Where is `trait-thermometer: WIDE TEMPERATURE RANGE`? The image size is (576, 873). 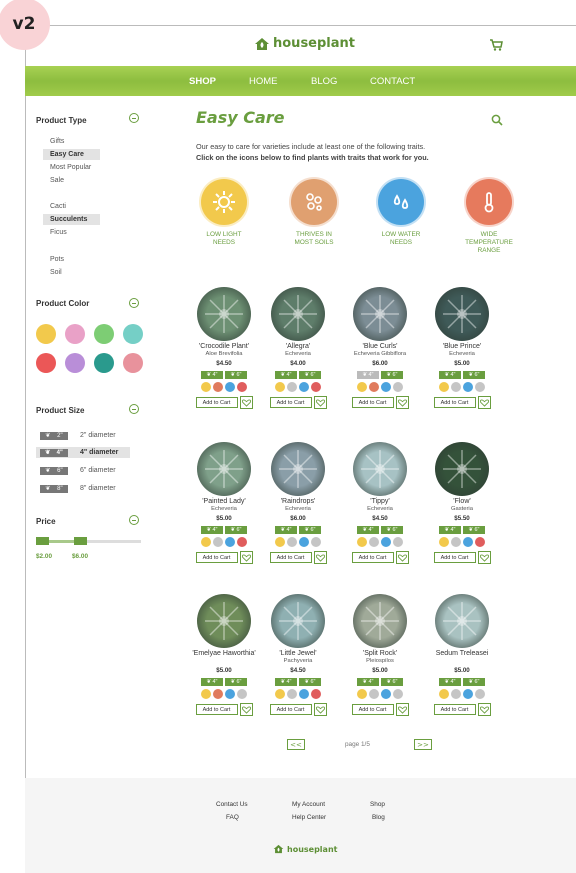 trait-thermometer: WIDE TEMPERATURE RANGE is located at coordinates (489, 217).